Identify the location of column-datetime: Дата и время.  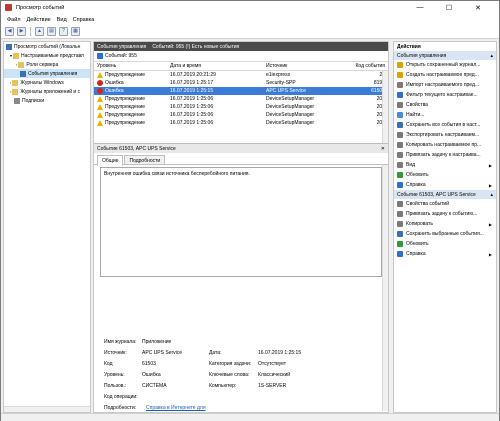
(218, 66).